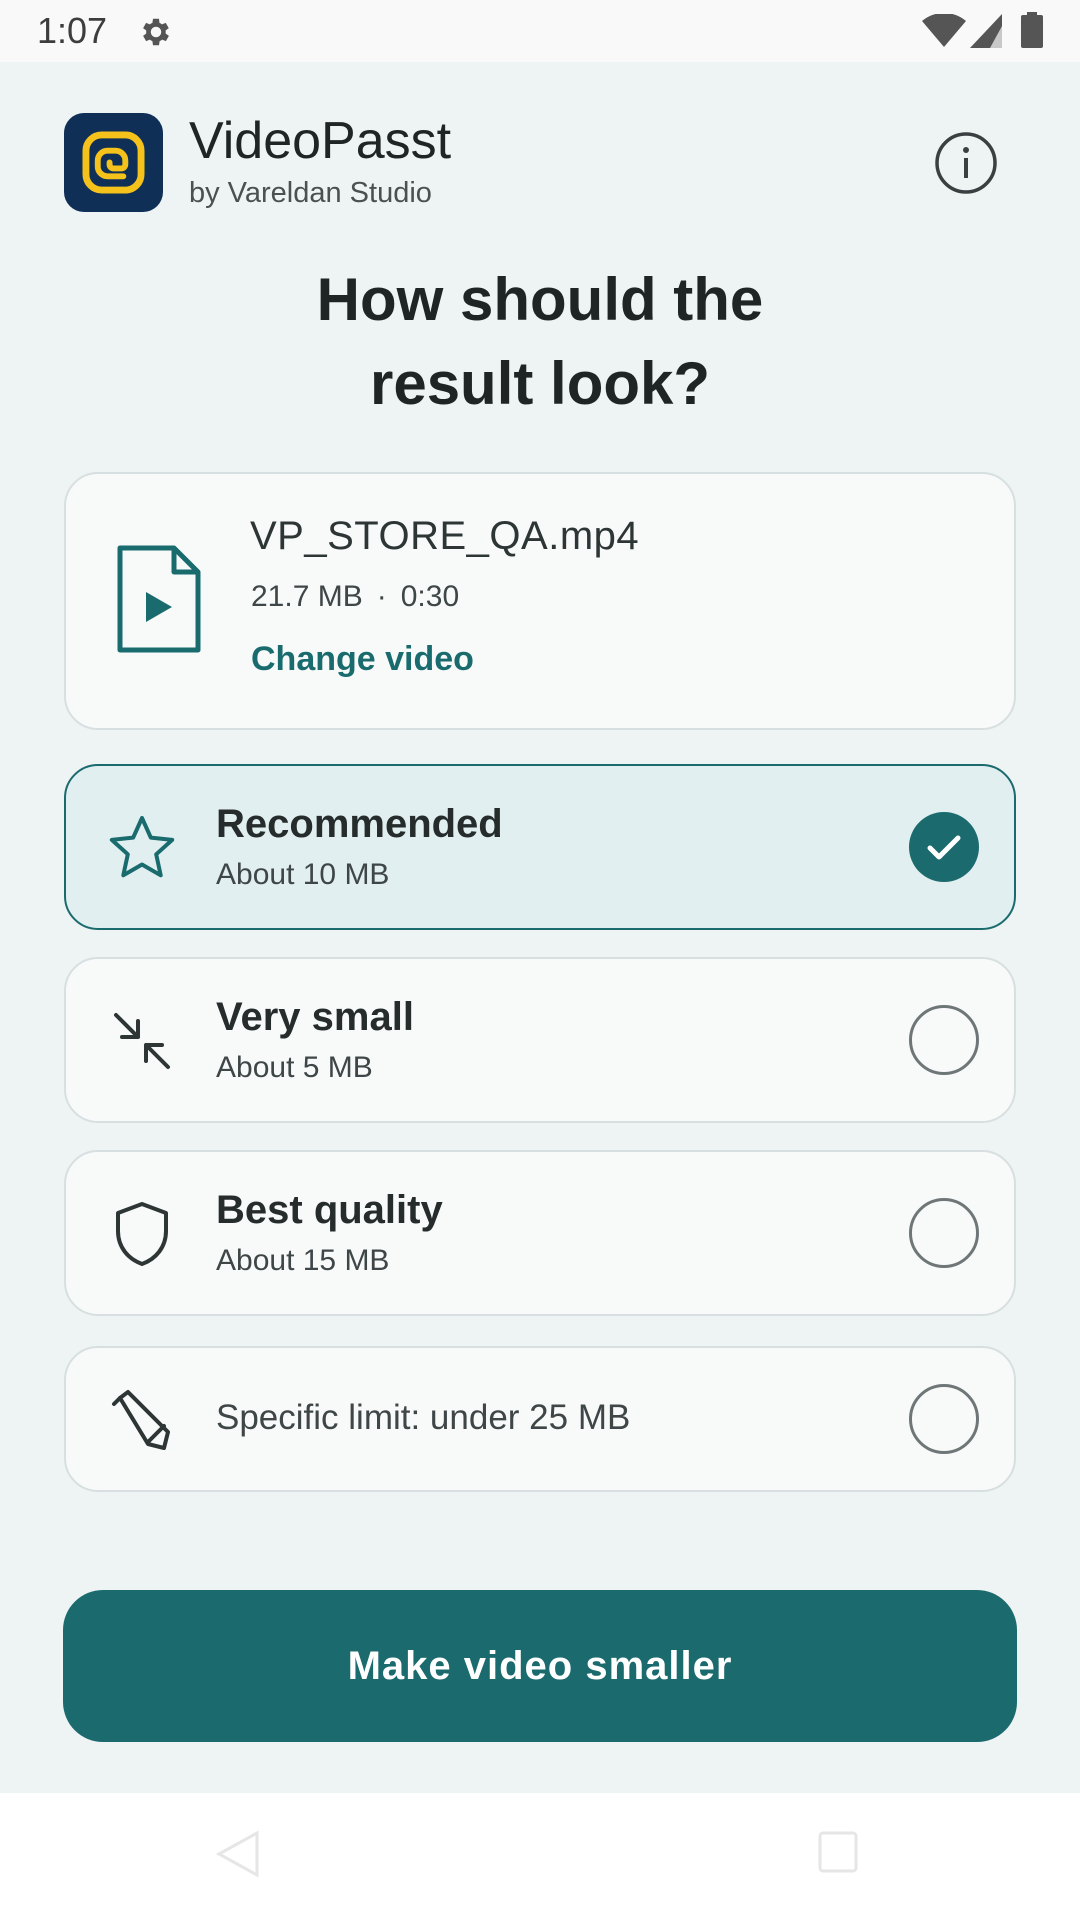 The height and width of the screenshot is (1920, 1080). Describe the element at coordinates (72, 30) in the screenshot. I see `status-time: 1:07` at that location.